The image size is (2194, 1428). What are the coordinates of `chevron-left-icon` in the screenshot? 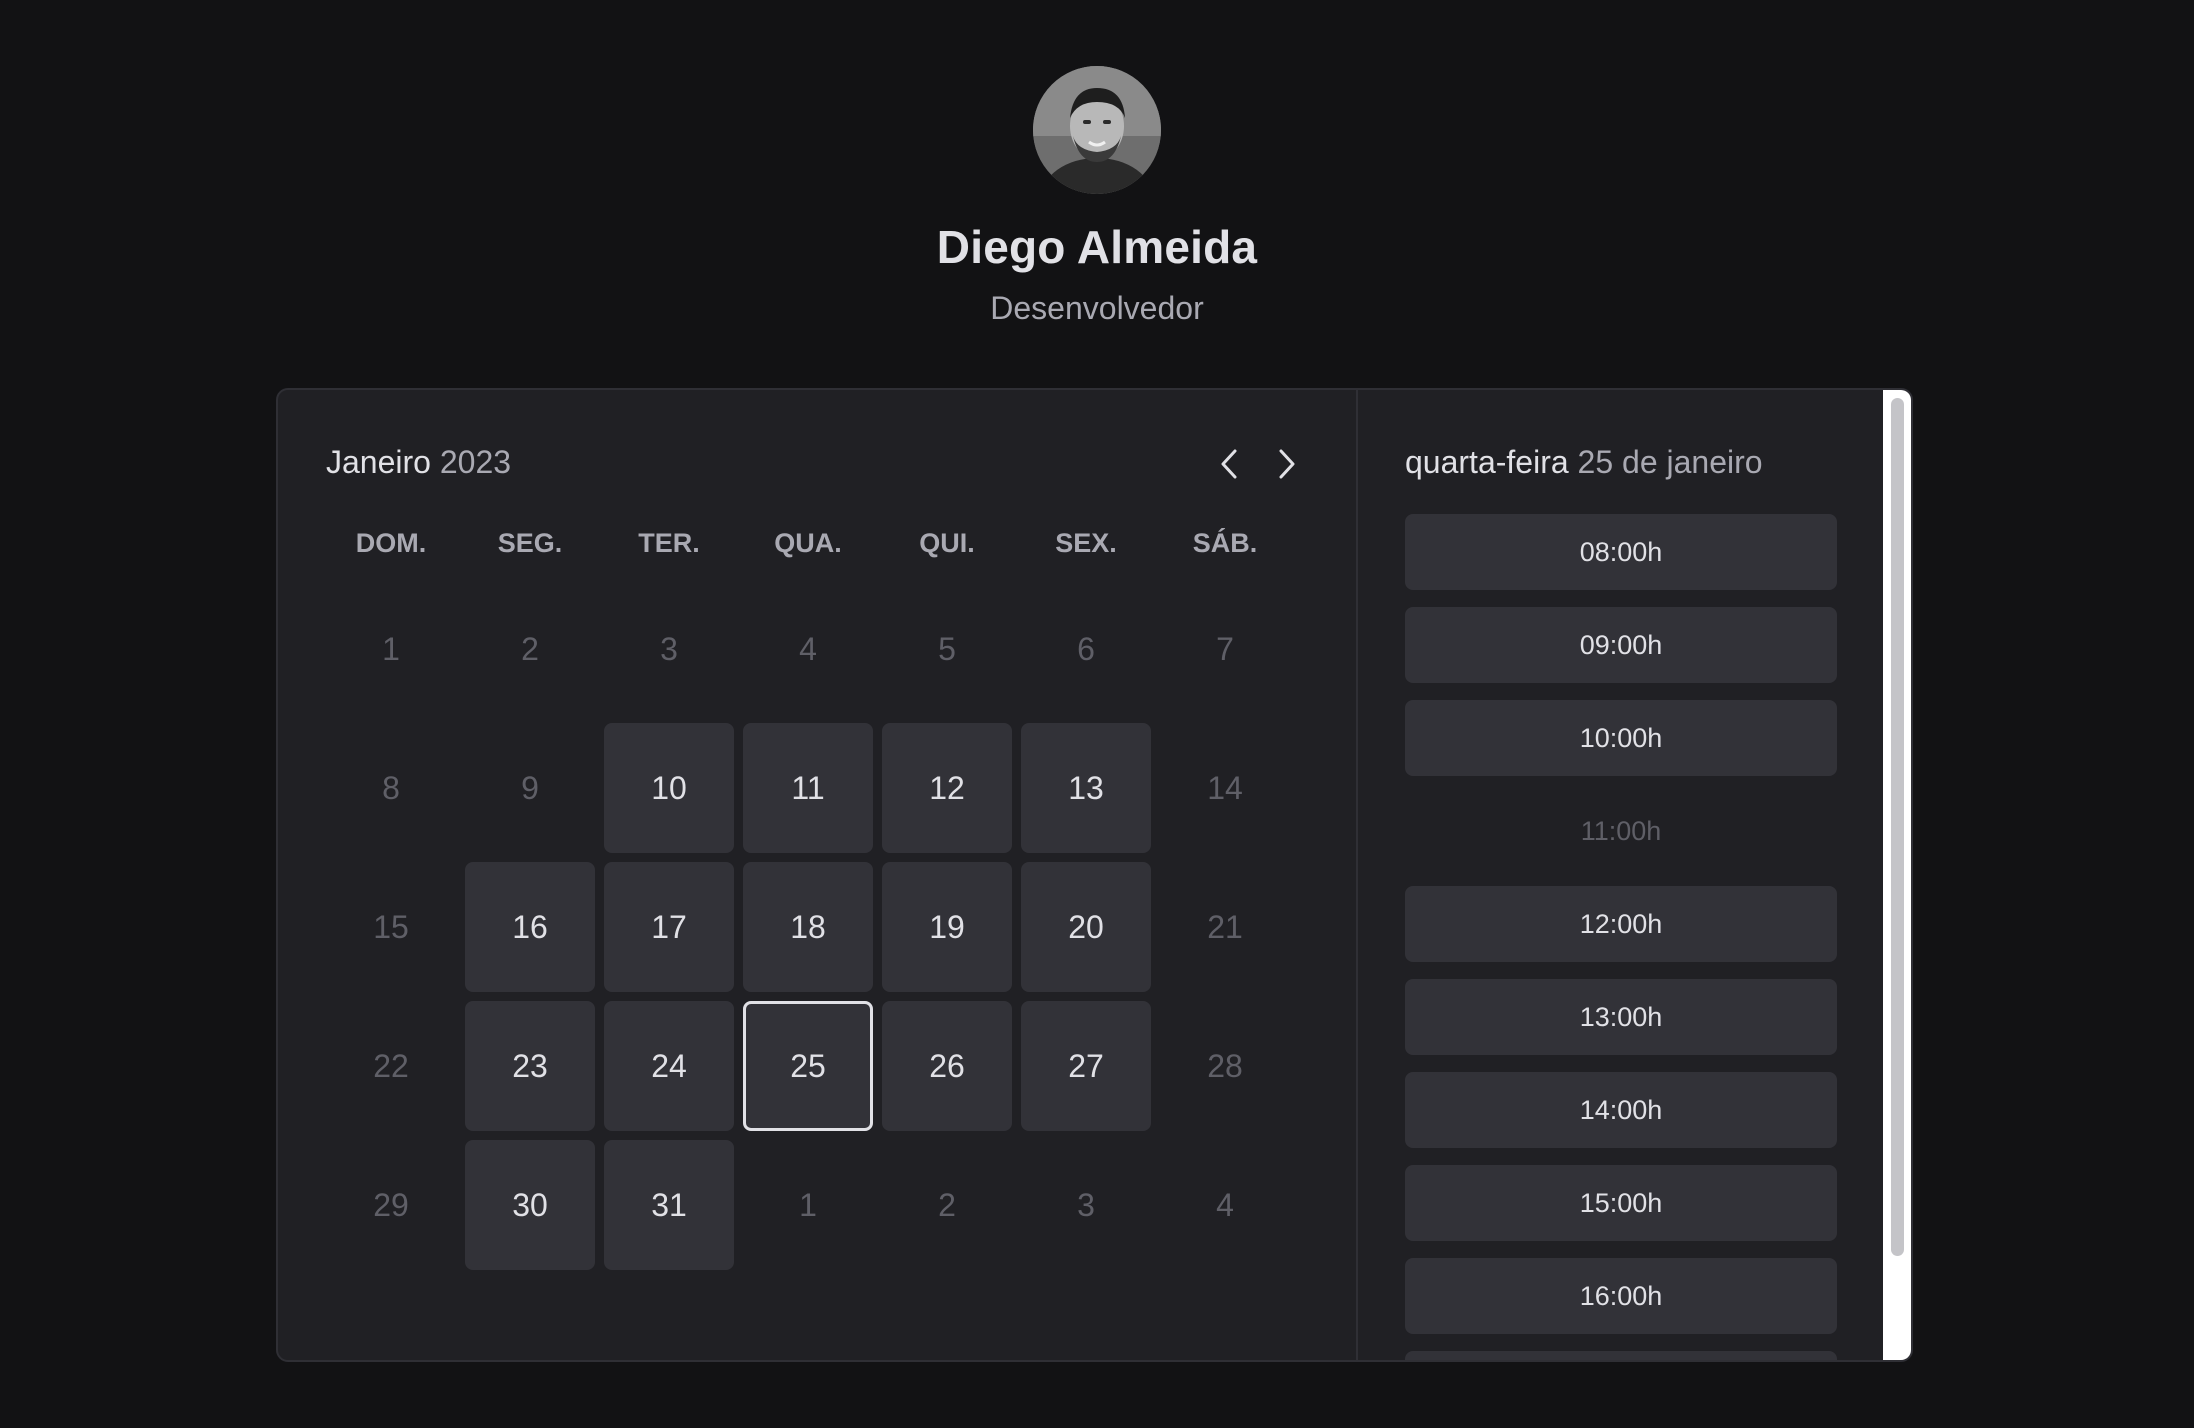 It's located at (1229, 464).